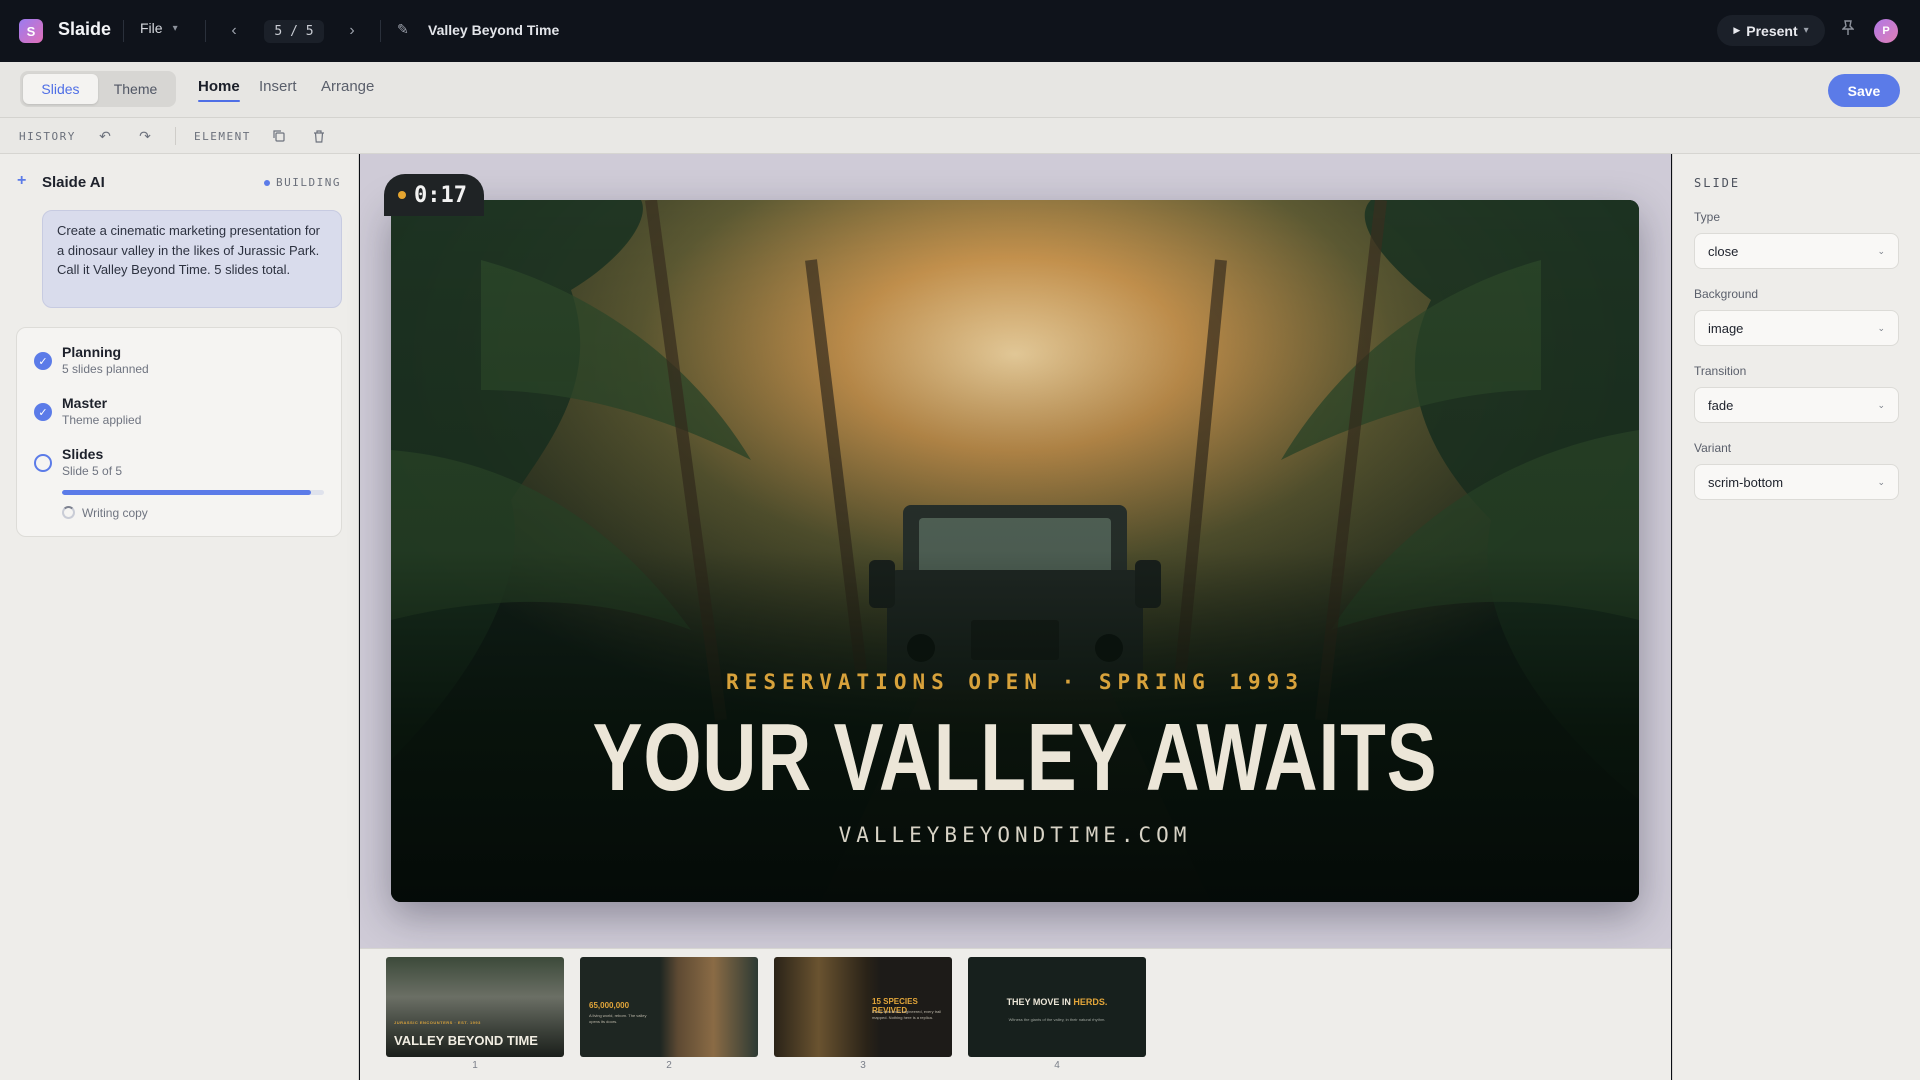 The width and height of the screenshot is (1920, 1080). I want to click on slide-url: VALLEYBEYONDTIME.COM, so click(1015, 835).